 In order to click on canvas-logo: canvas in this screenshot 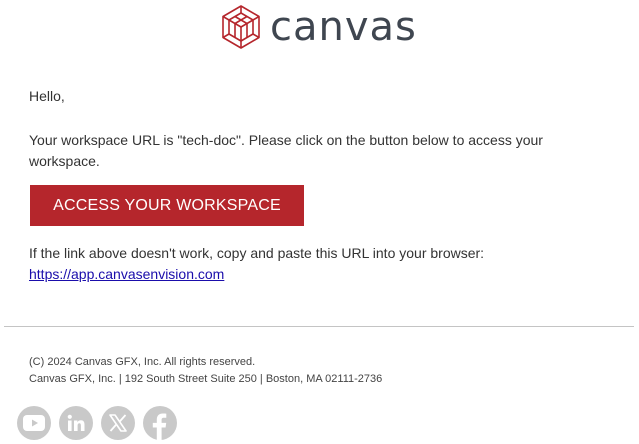, I will do `click(318, 27)`.